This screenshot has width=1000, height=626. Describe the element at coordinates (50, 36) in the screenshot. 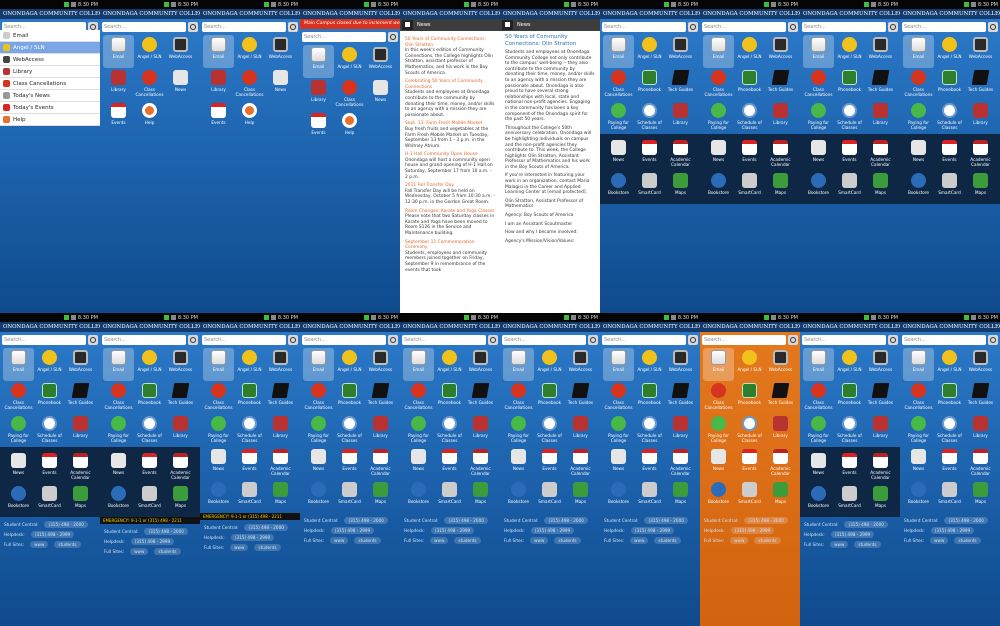

I see `menu-item: Email` at that location.